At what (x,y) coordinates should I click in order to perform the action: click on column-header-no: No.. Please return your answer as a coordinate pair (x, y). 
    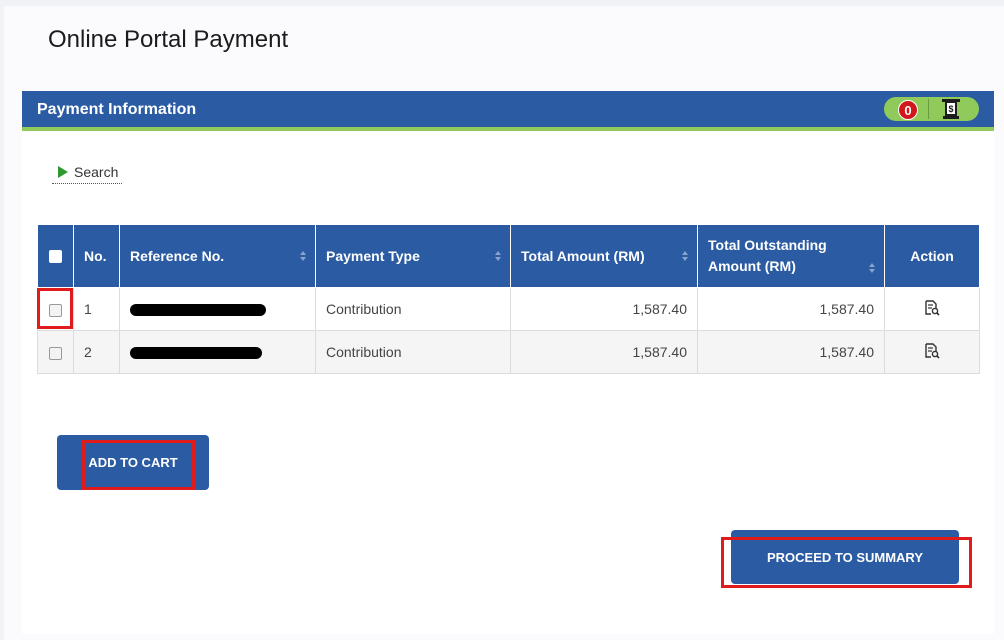
    Looking at the image, I should click on (96, 256).